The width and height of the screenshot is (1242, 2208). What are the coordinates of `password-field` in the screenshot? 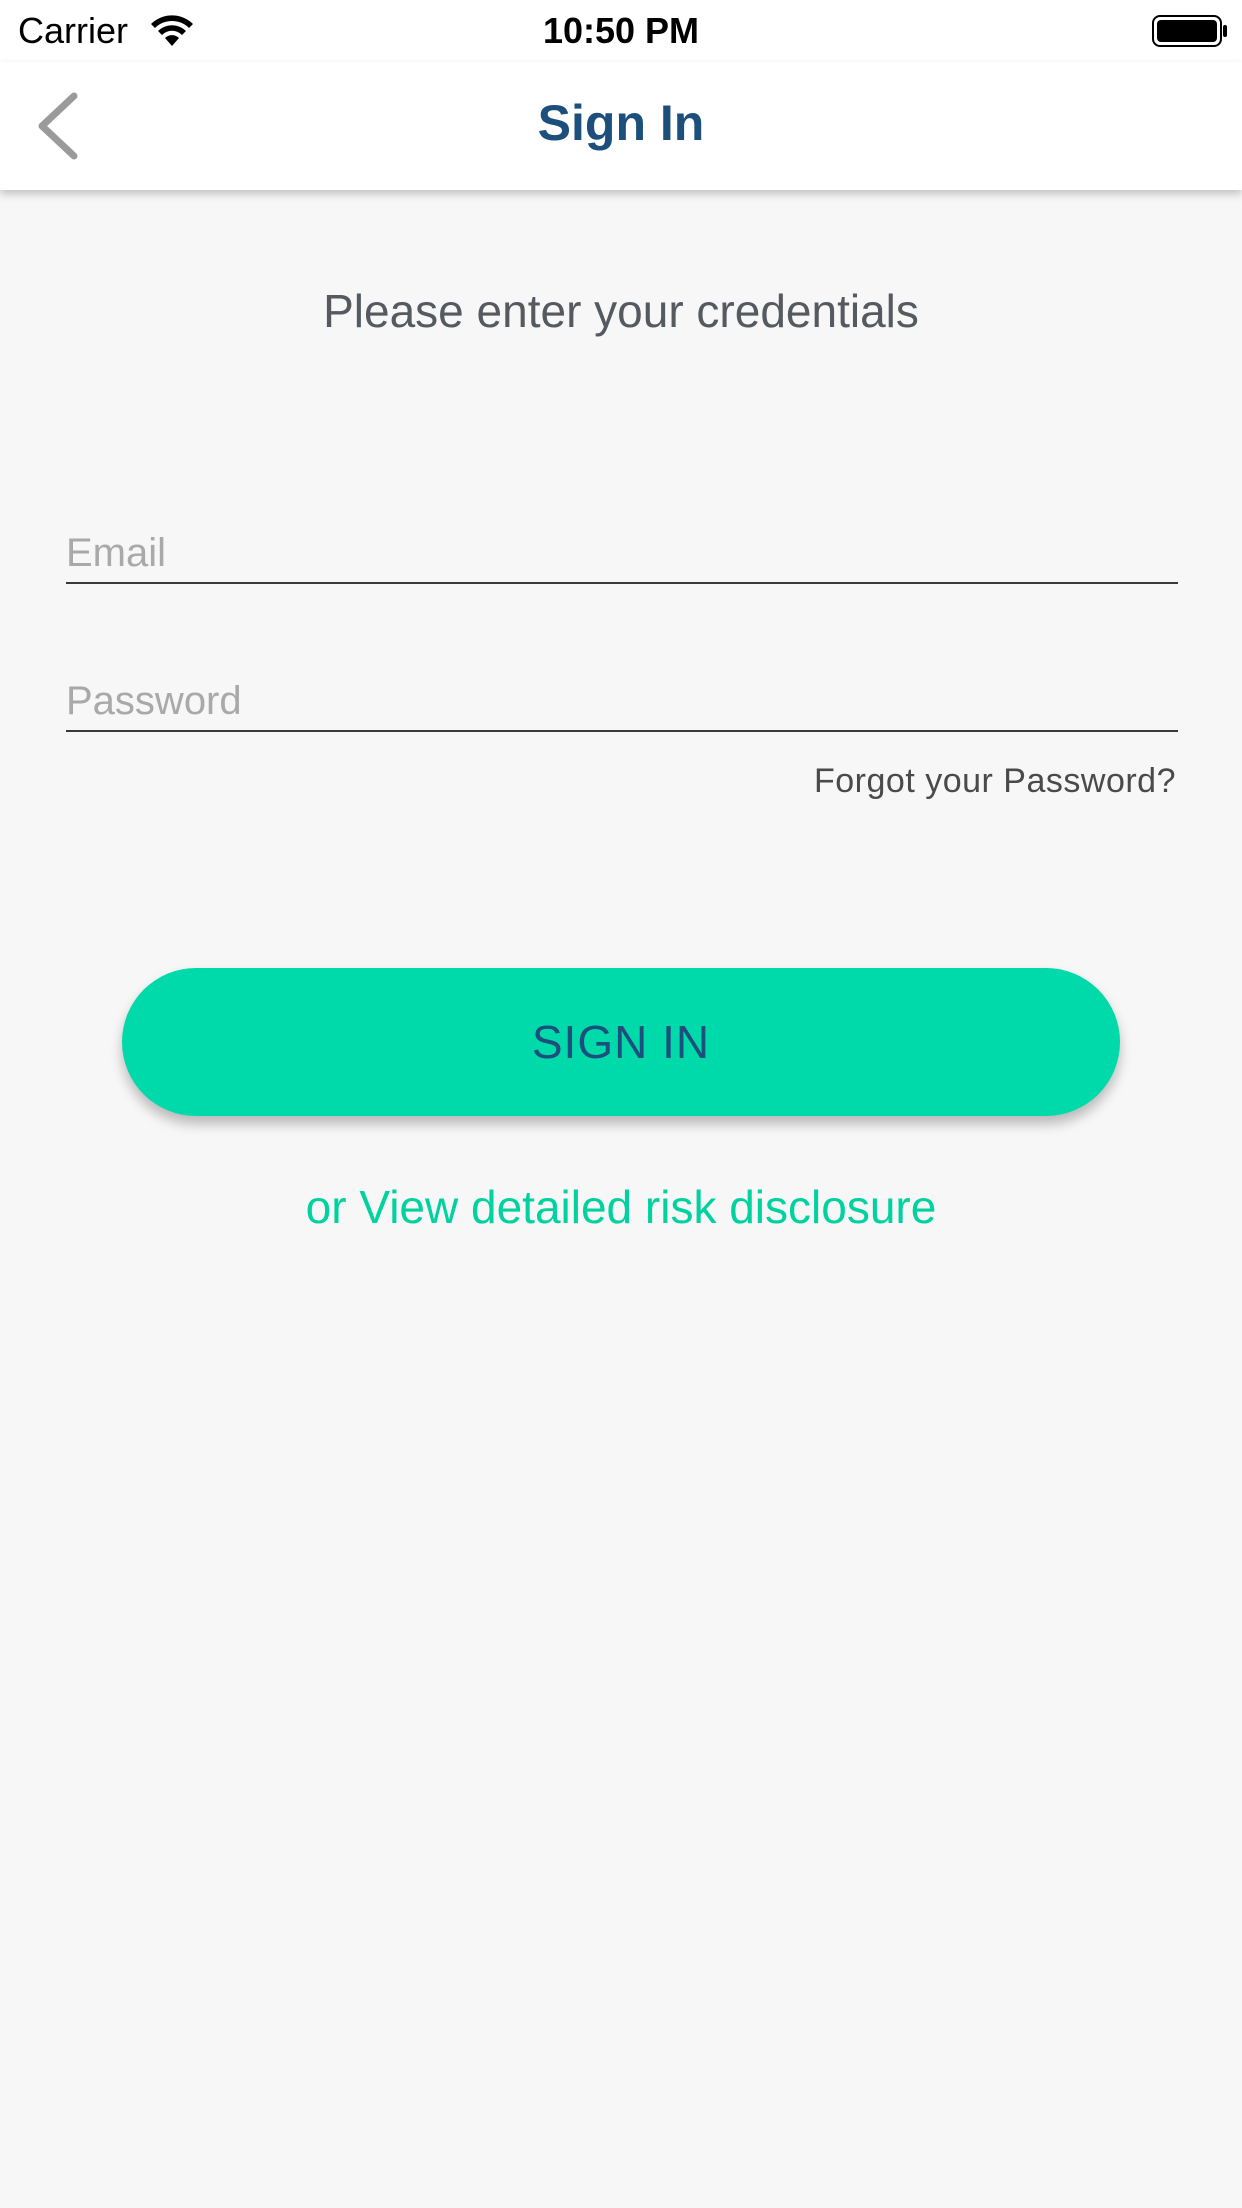 It's located at (622, 696).